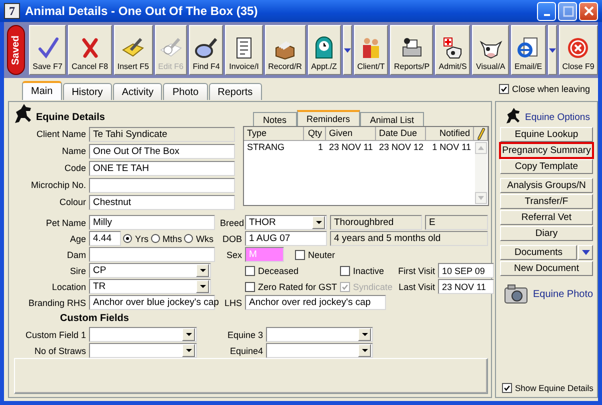 This screenshot has height=405, width=602. I want to click on table-cell-text: 1 NOV 11, so click(451, 147).